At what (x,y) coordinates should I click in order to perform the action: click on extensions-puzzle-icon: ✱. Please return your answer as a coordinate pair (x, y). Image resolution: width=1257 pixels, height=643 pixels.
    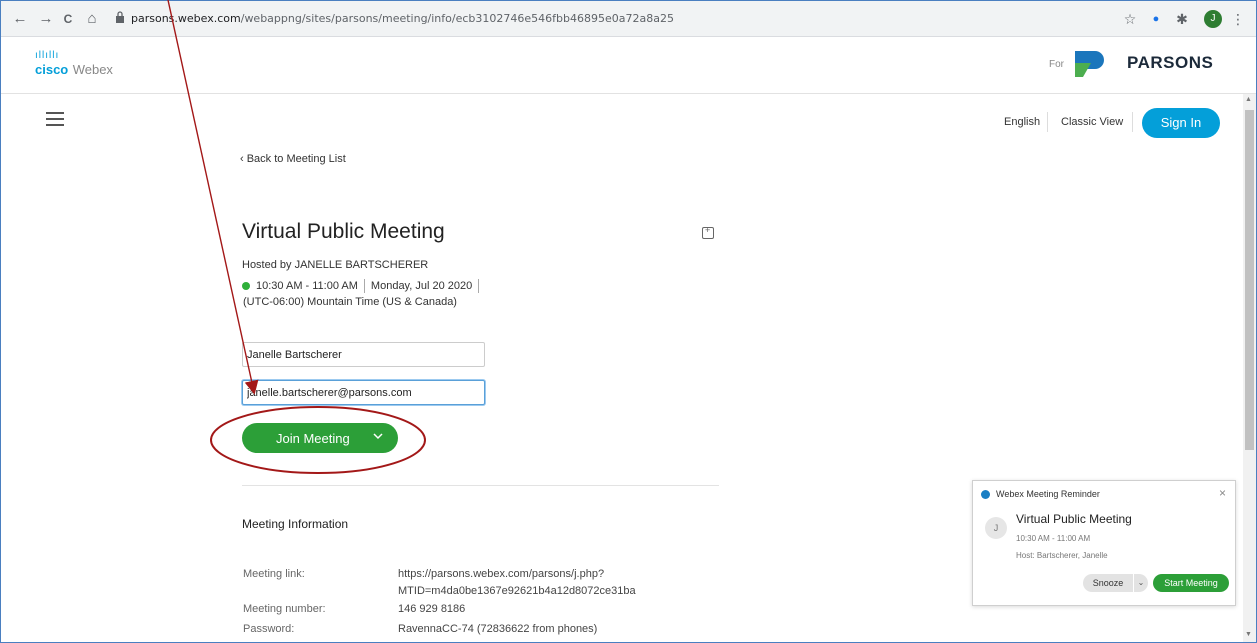
    Looking at the image, I should click on (1182, 19).